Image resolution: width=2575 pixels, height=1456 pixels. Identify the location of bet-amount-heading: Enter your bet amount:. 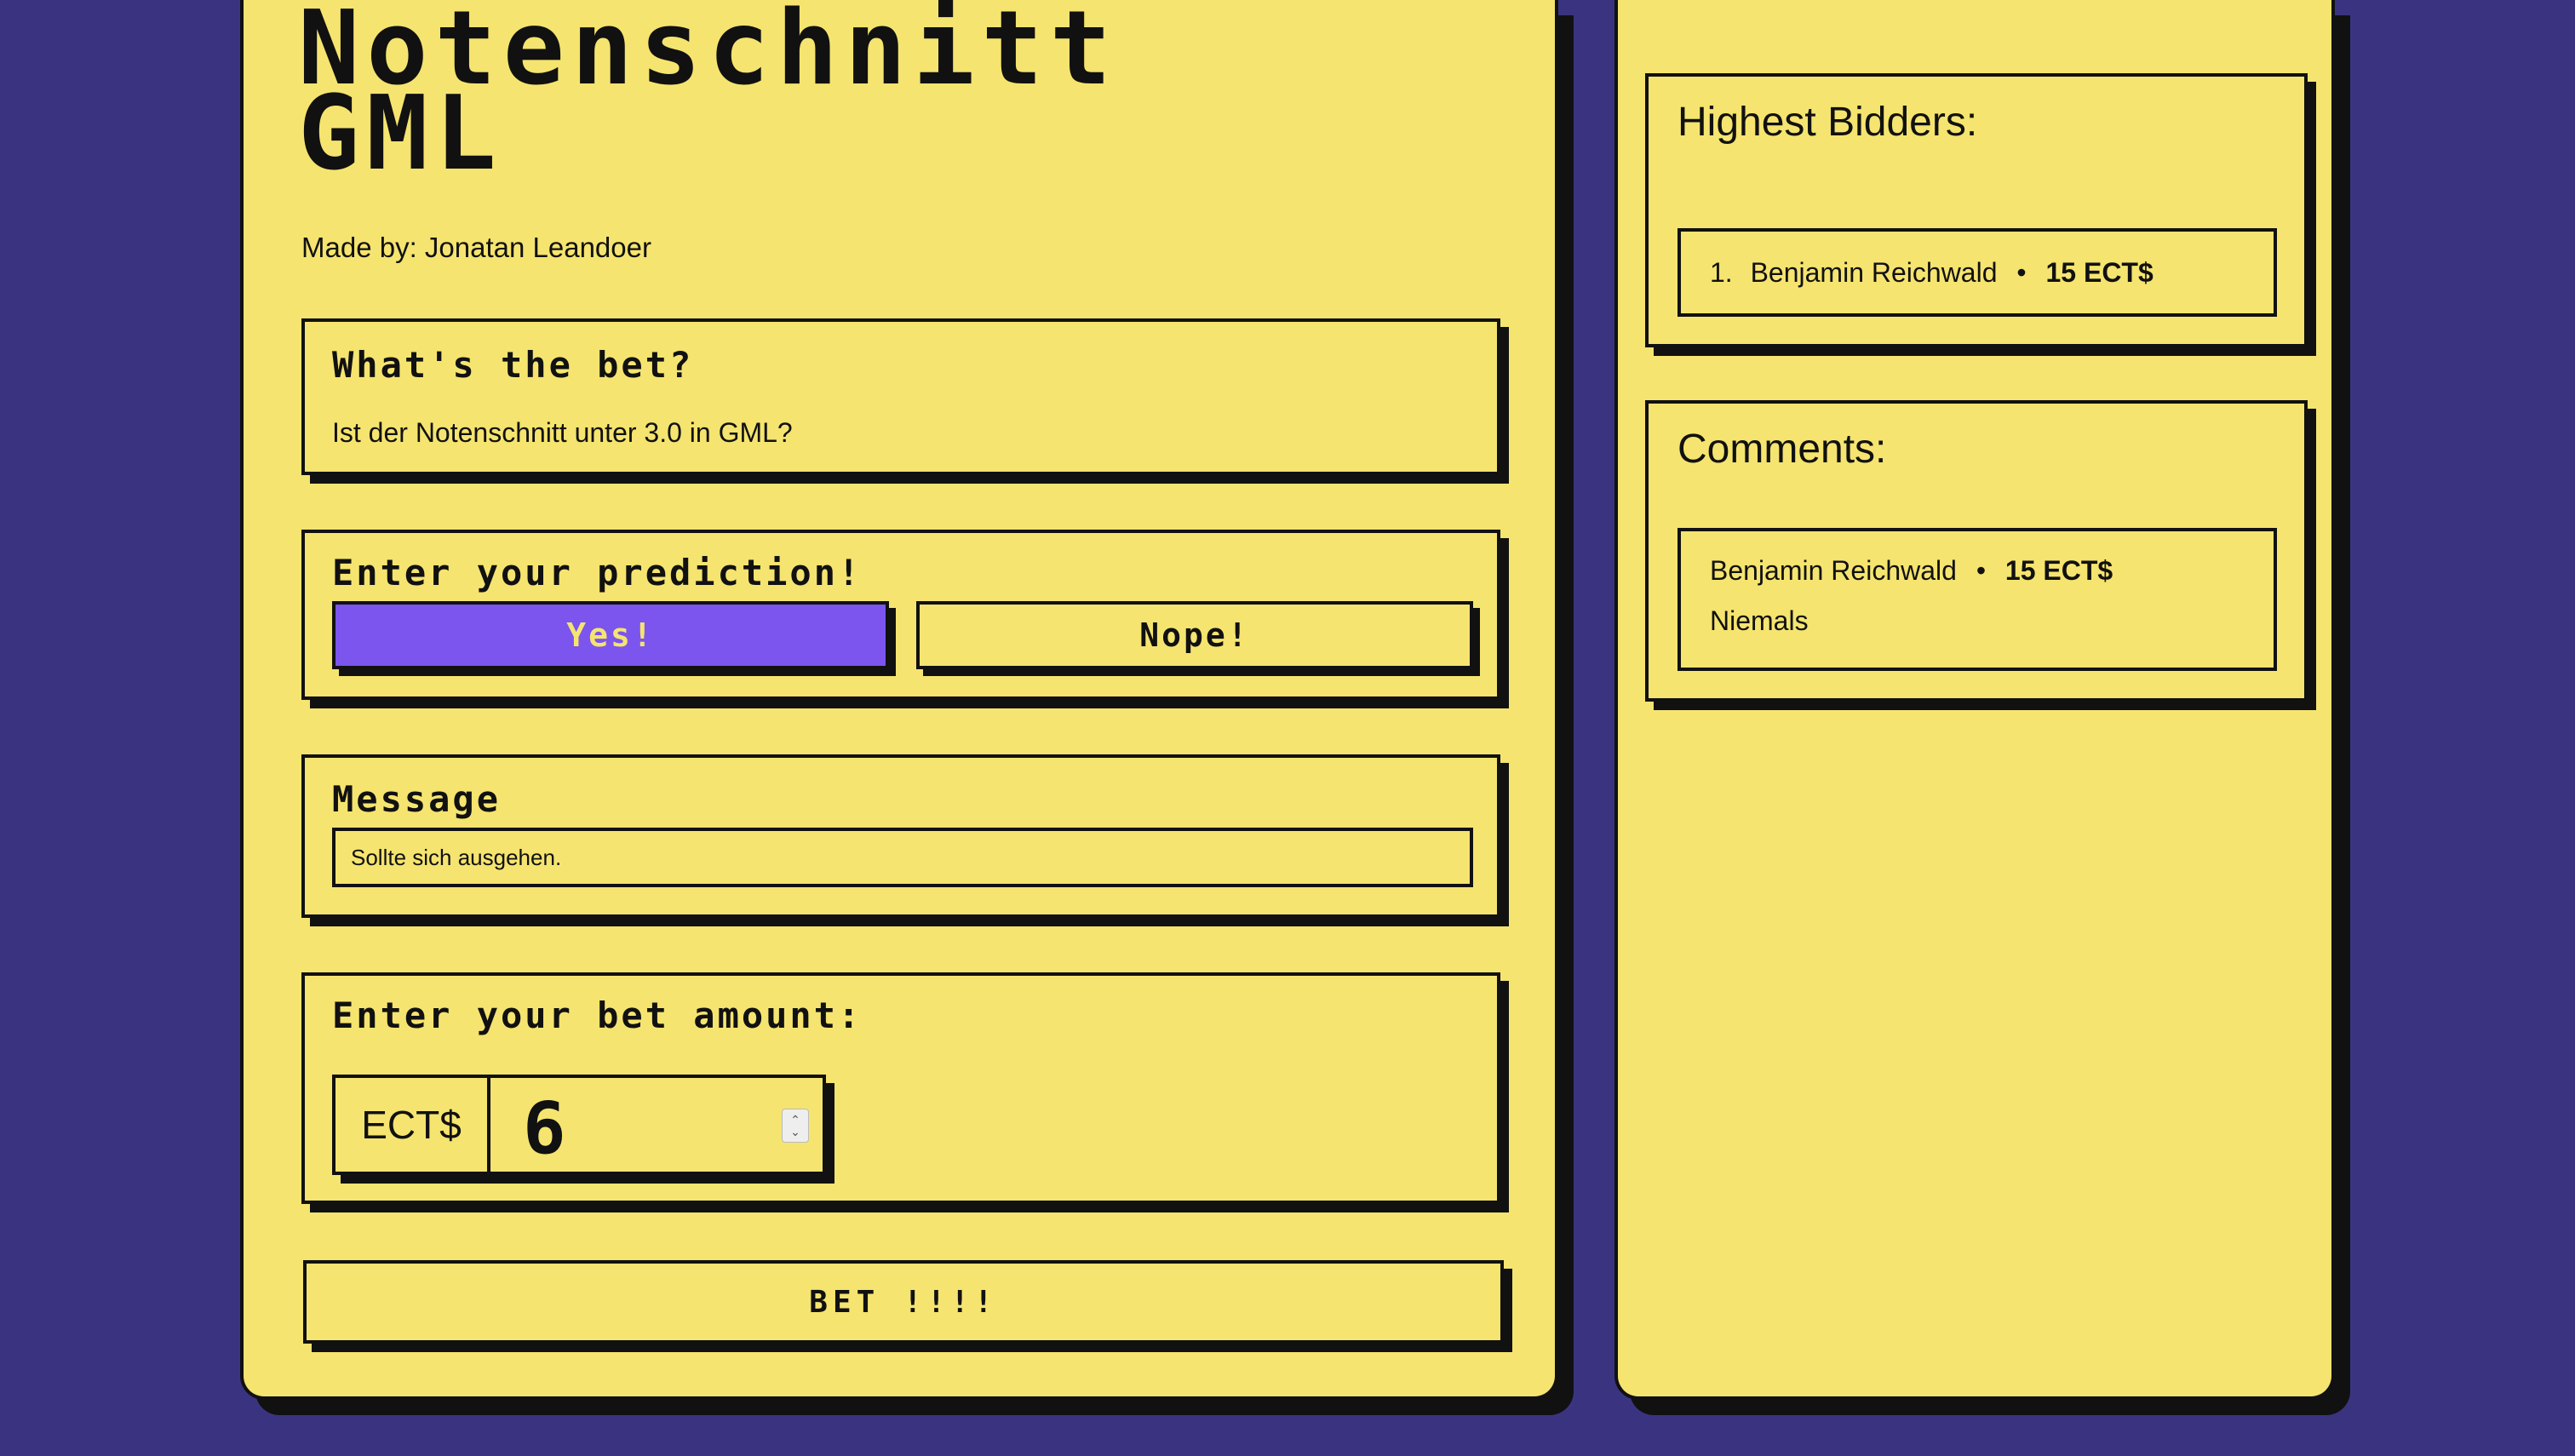
(597, 1015).